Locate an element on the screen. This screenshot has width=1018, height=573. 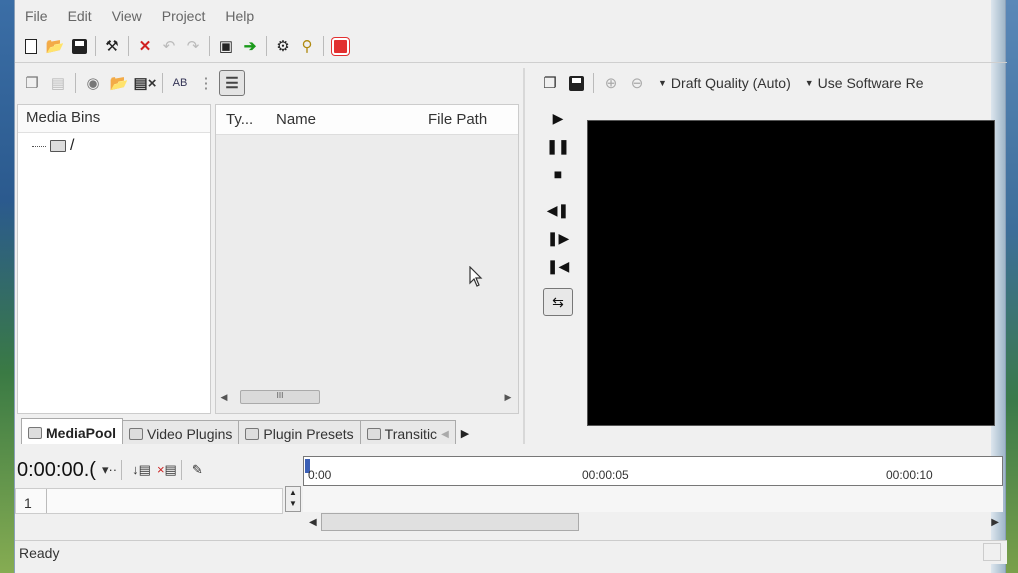
pane-splitter is located at coordinates (524, 256).